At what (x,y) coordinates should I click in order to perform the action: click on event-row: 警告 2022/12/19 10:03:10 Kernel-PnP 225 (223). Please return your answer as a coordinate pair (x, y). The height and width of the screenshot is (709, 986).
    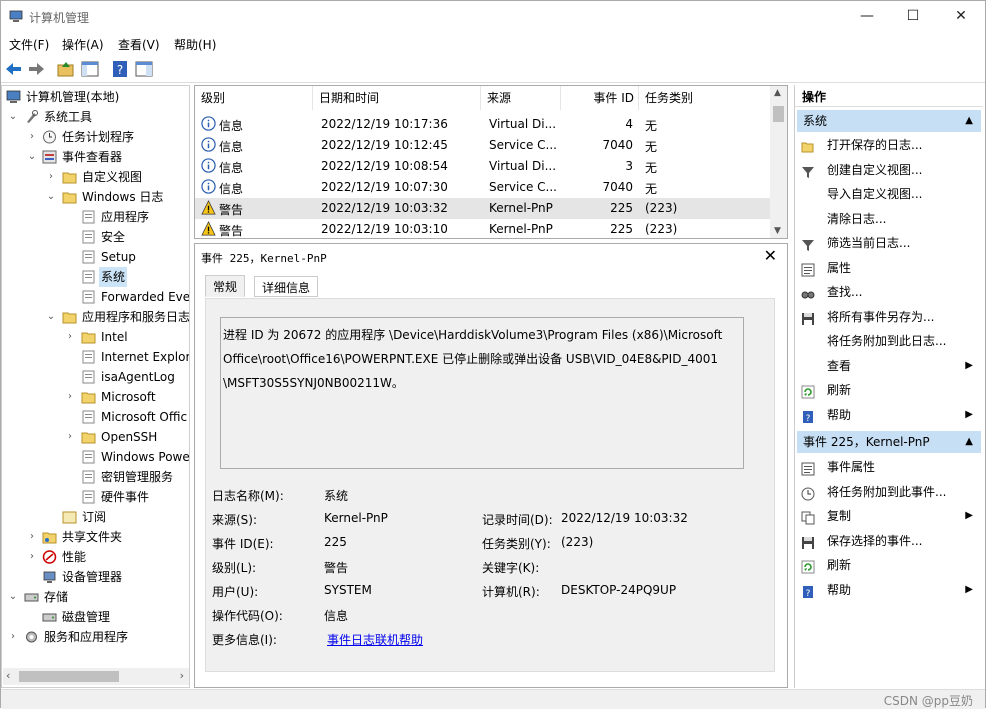
    Looking at the image, I should click on (483, 228).